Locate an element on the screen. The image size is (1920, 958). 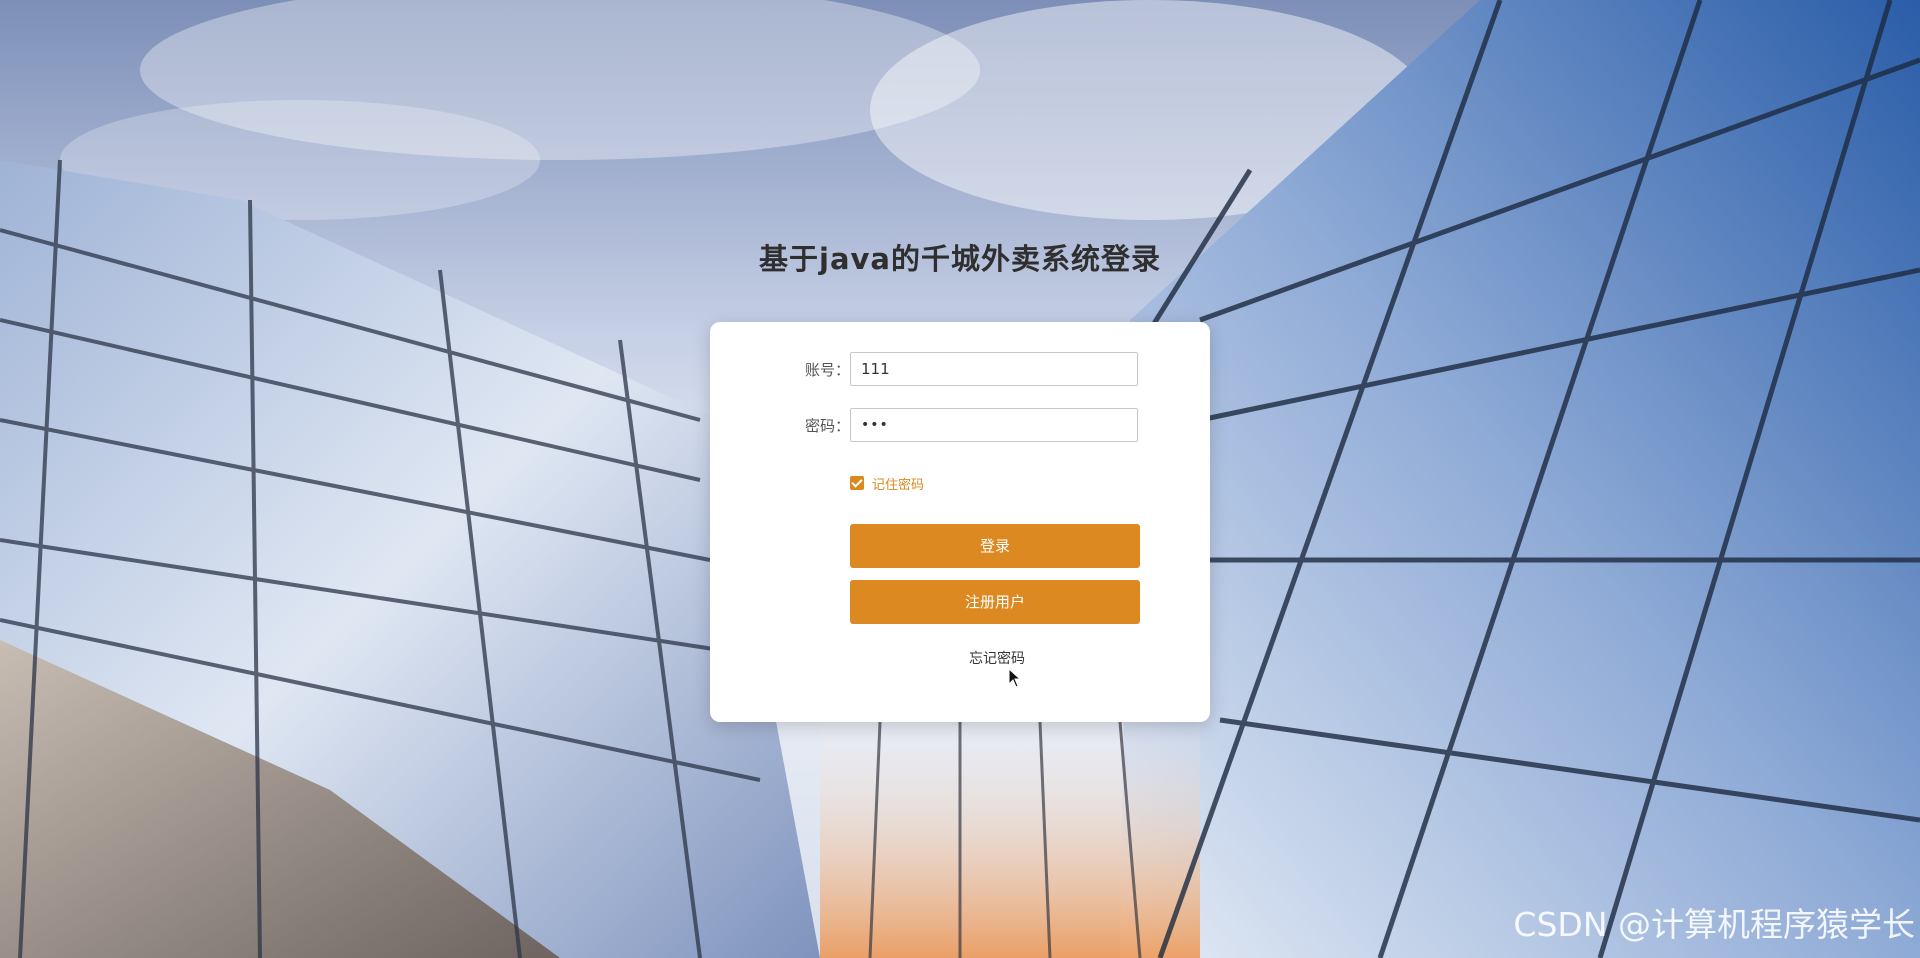
login-button: 登录 is located at coordinates (995, 546).